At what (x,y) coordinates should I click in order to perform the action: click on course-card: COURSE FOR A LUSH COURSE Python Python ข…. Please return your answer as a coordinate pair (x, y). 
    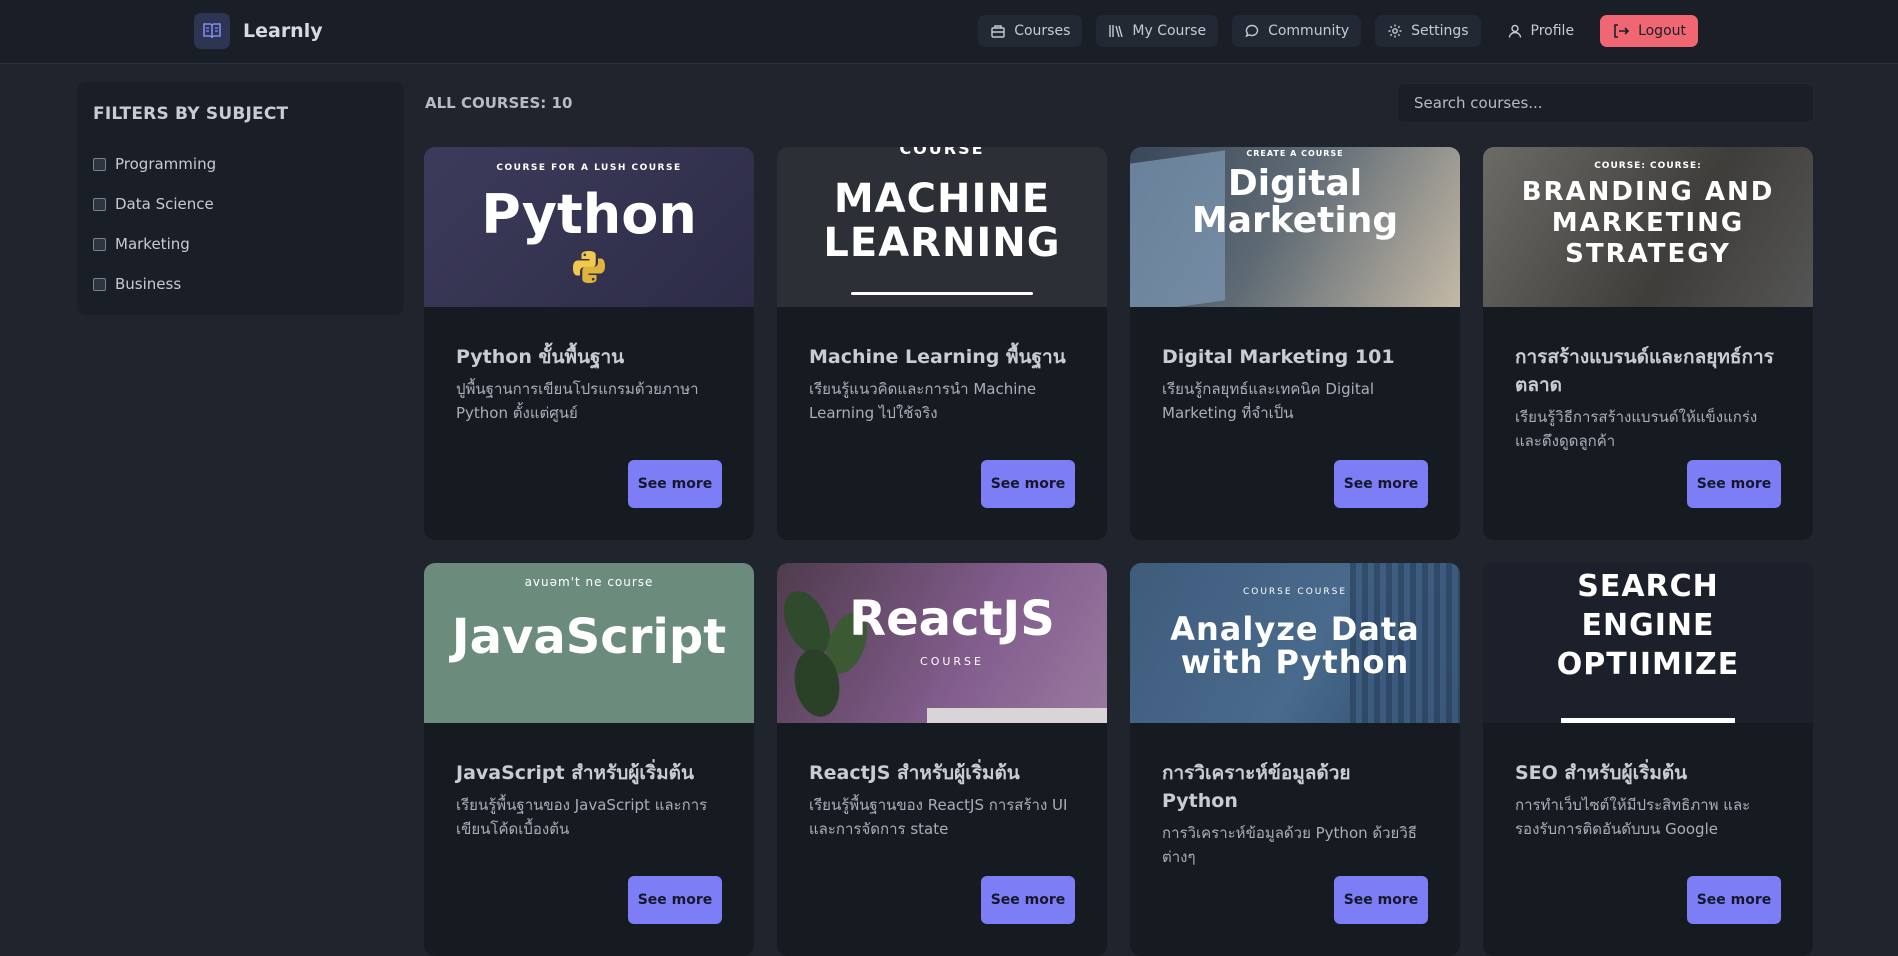
    Looking at the image, I should click on (589, 343).